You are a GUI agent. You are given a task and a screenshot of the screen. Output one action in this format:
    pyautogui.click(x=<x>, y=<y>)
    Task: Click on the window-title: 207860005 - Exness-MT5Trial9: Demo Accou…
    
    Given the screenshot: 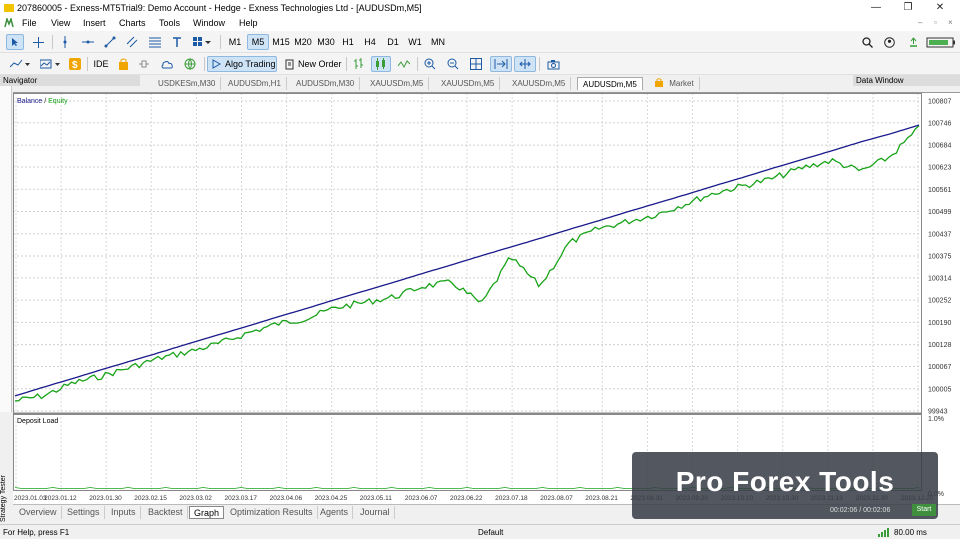 What is the action you would take?
    pyautogui.click(x=219, y=8)
    